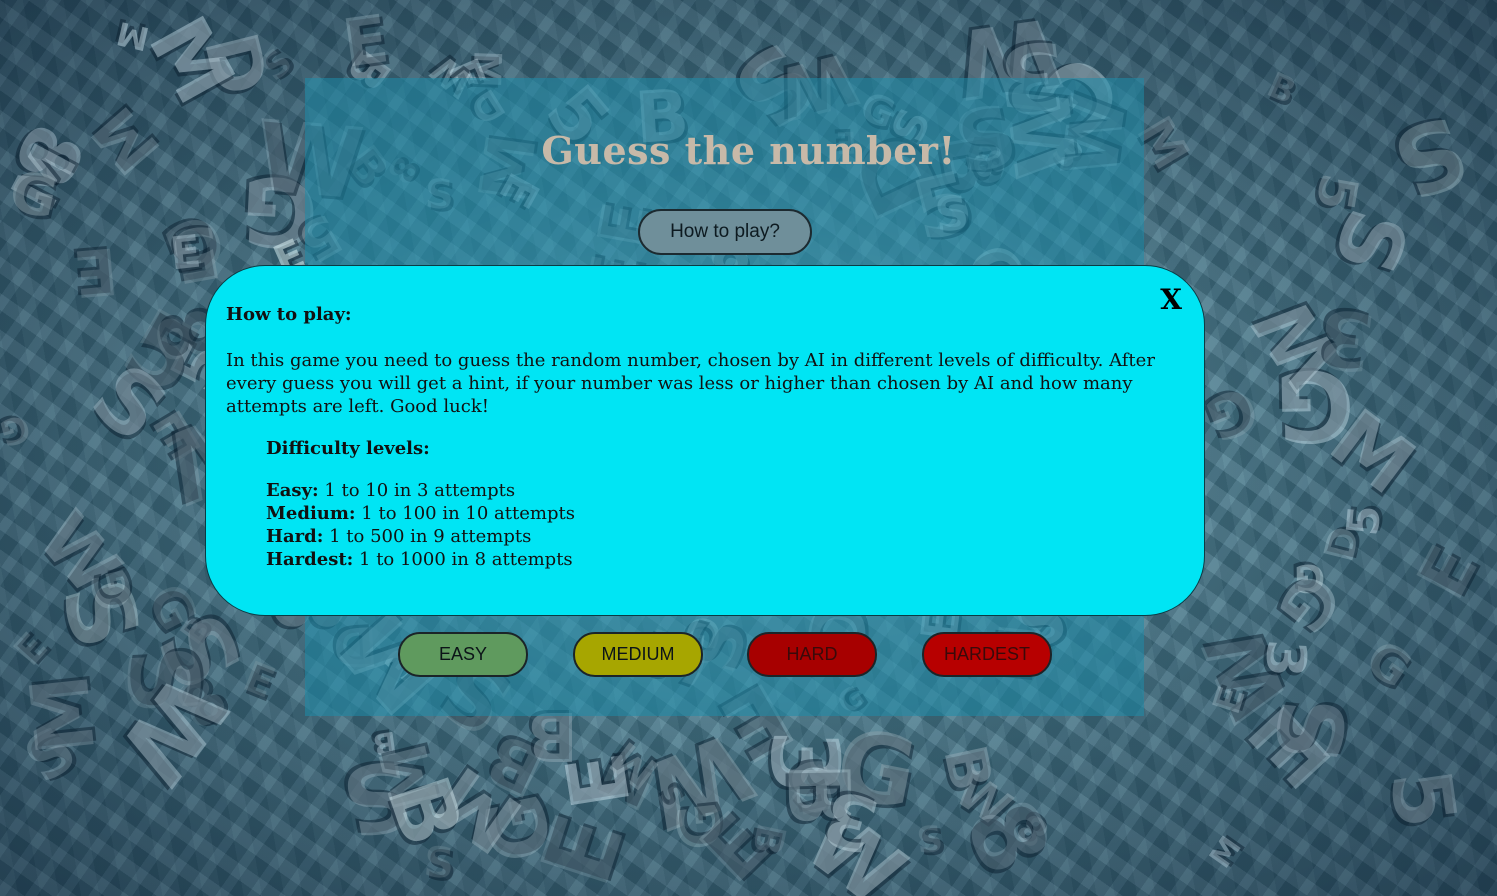 Image resolution: width=1497 pixels, height=896 pixels. Describe the element at coordinates (295, 536) in the screenshot. I see `level-name: Hard:` at that location.